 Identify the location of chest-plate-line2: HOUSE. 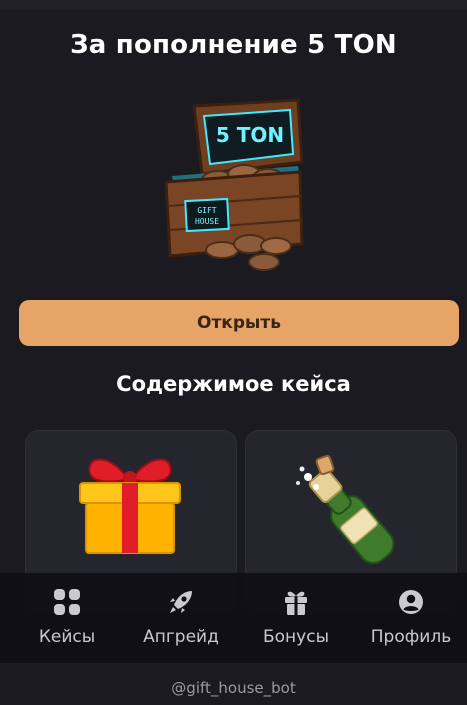
(207, 221).